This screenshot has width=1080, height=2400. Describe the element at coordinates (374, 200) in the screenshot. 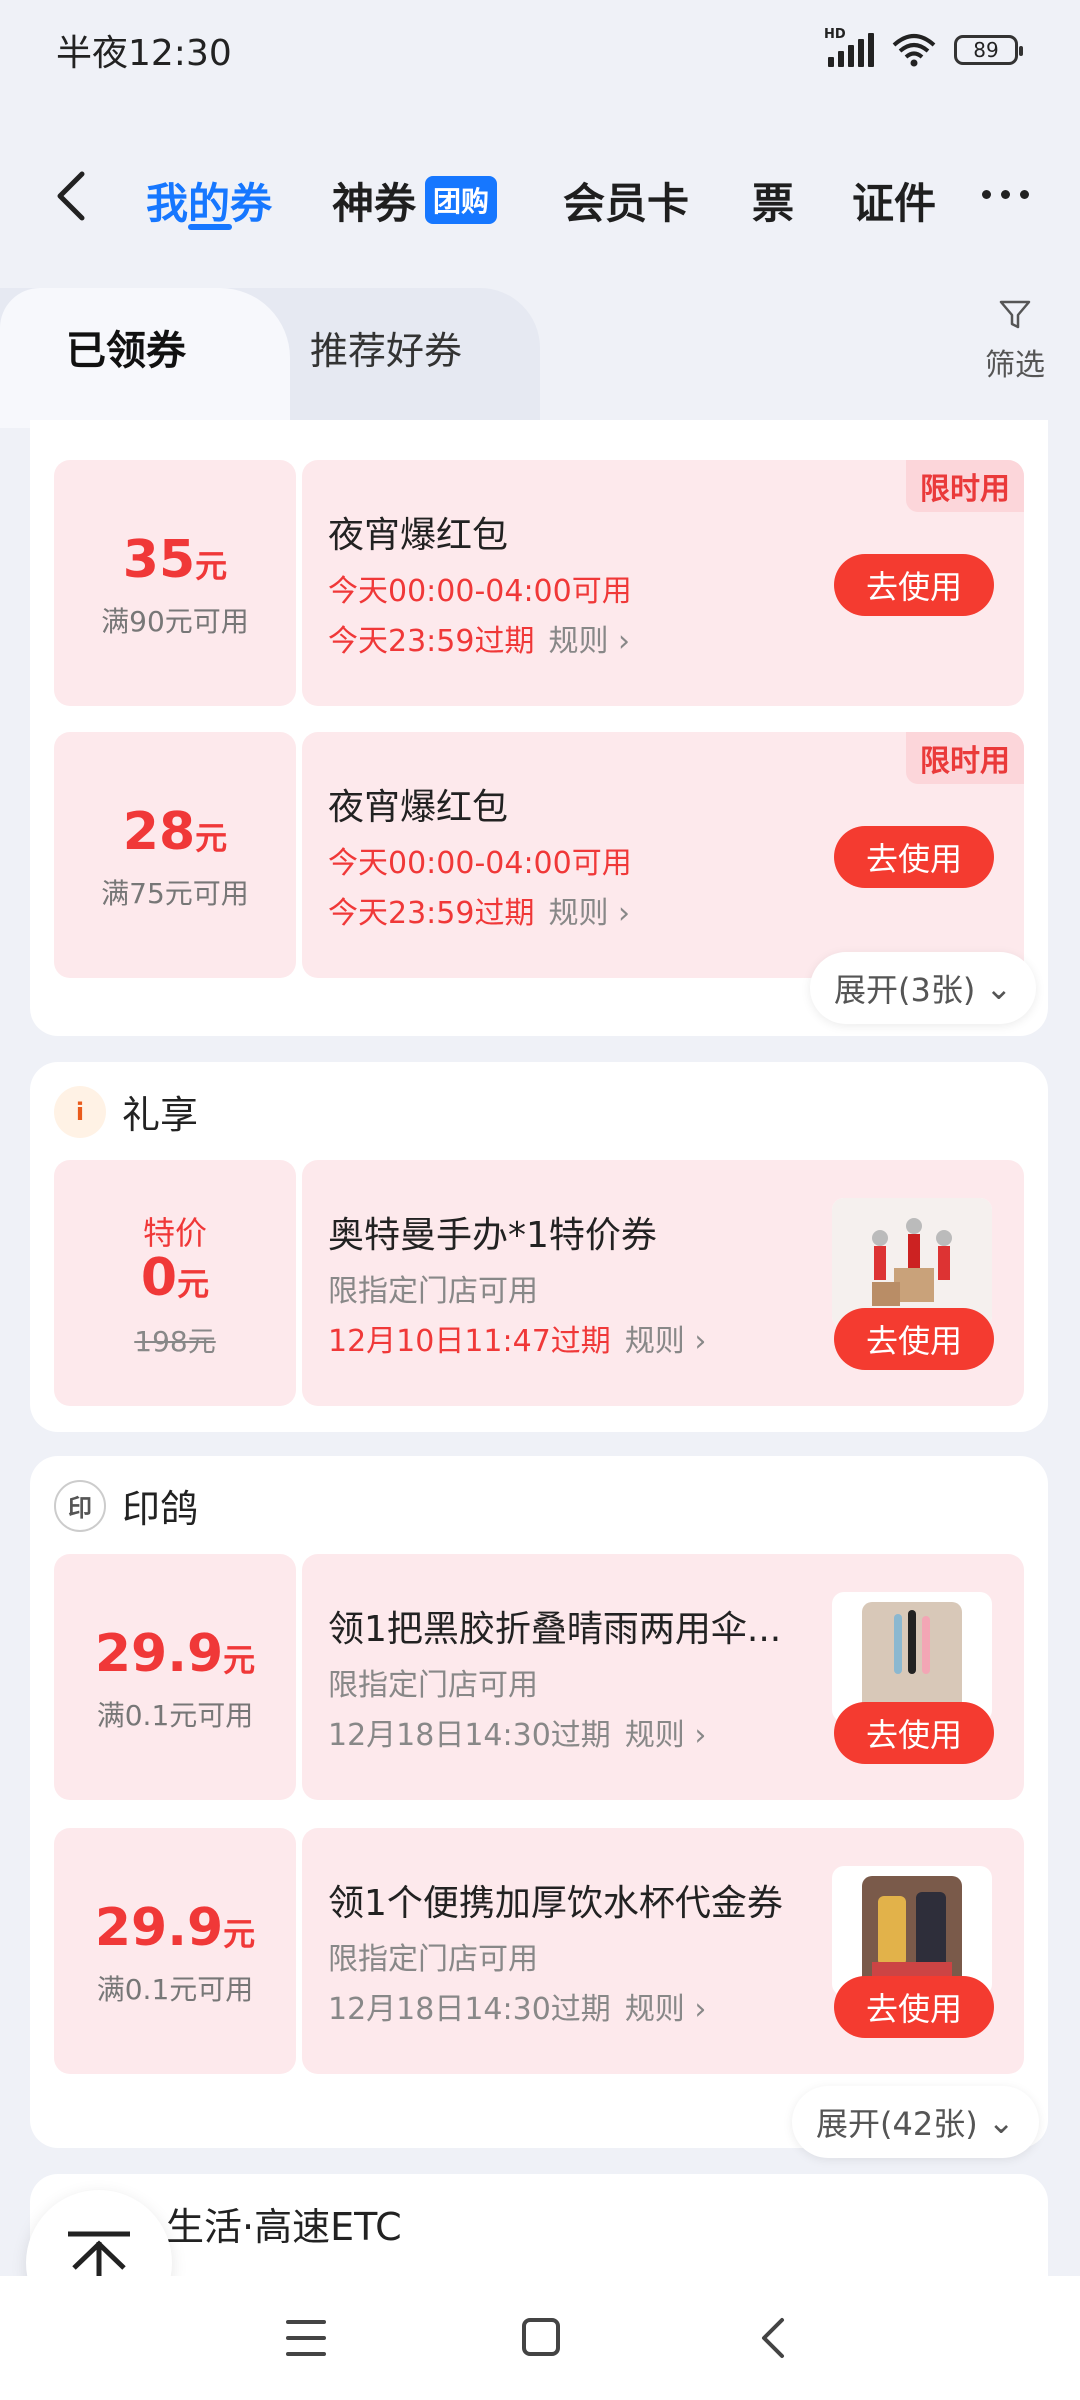

I see `tab-super-coupons: 神券` at that location.